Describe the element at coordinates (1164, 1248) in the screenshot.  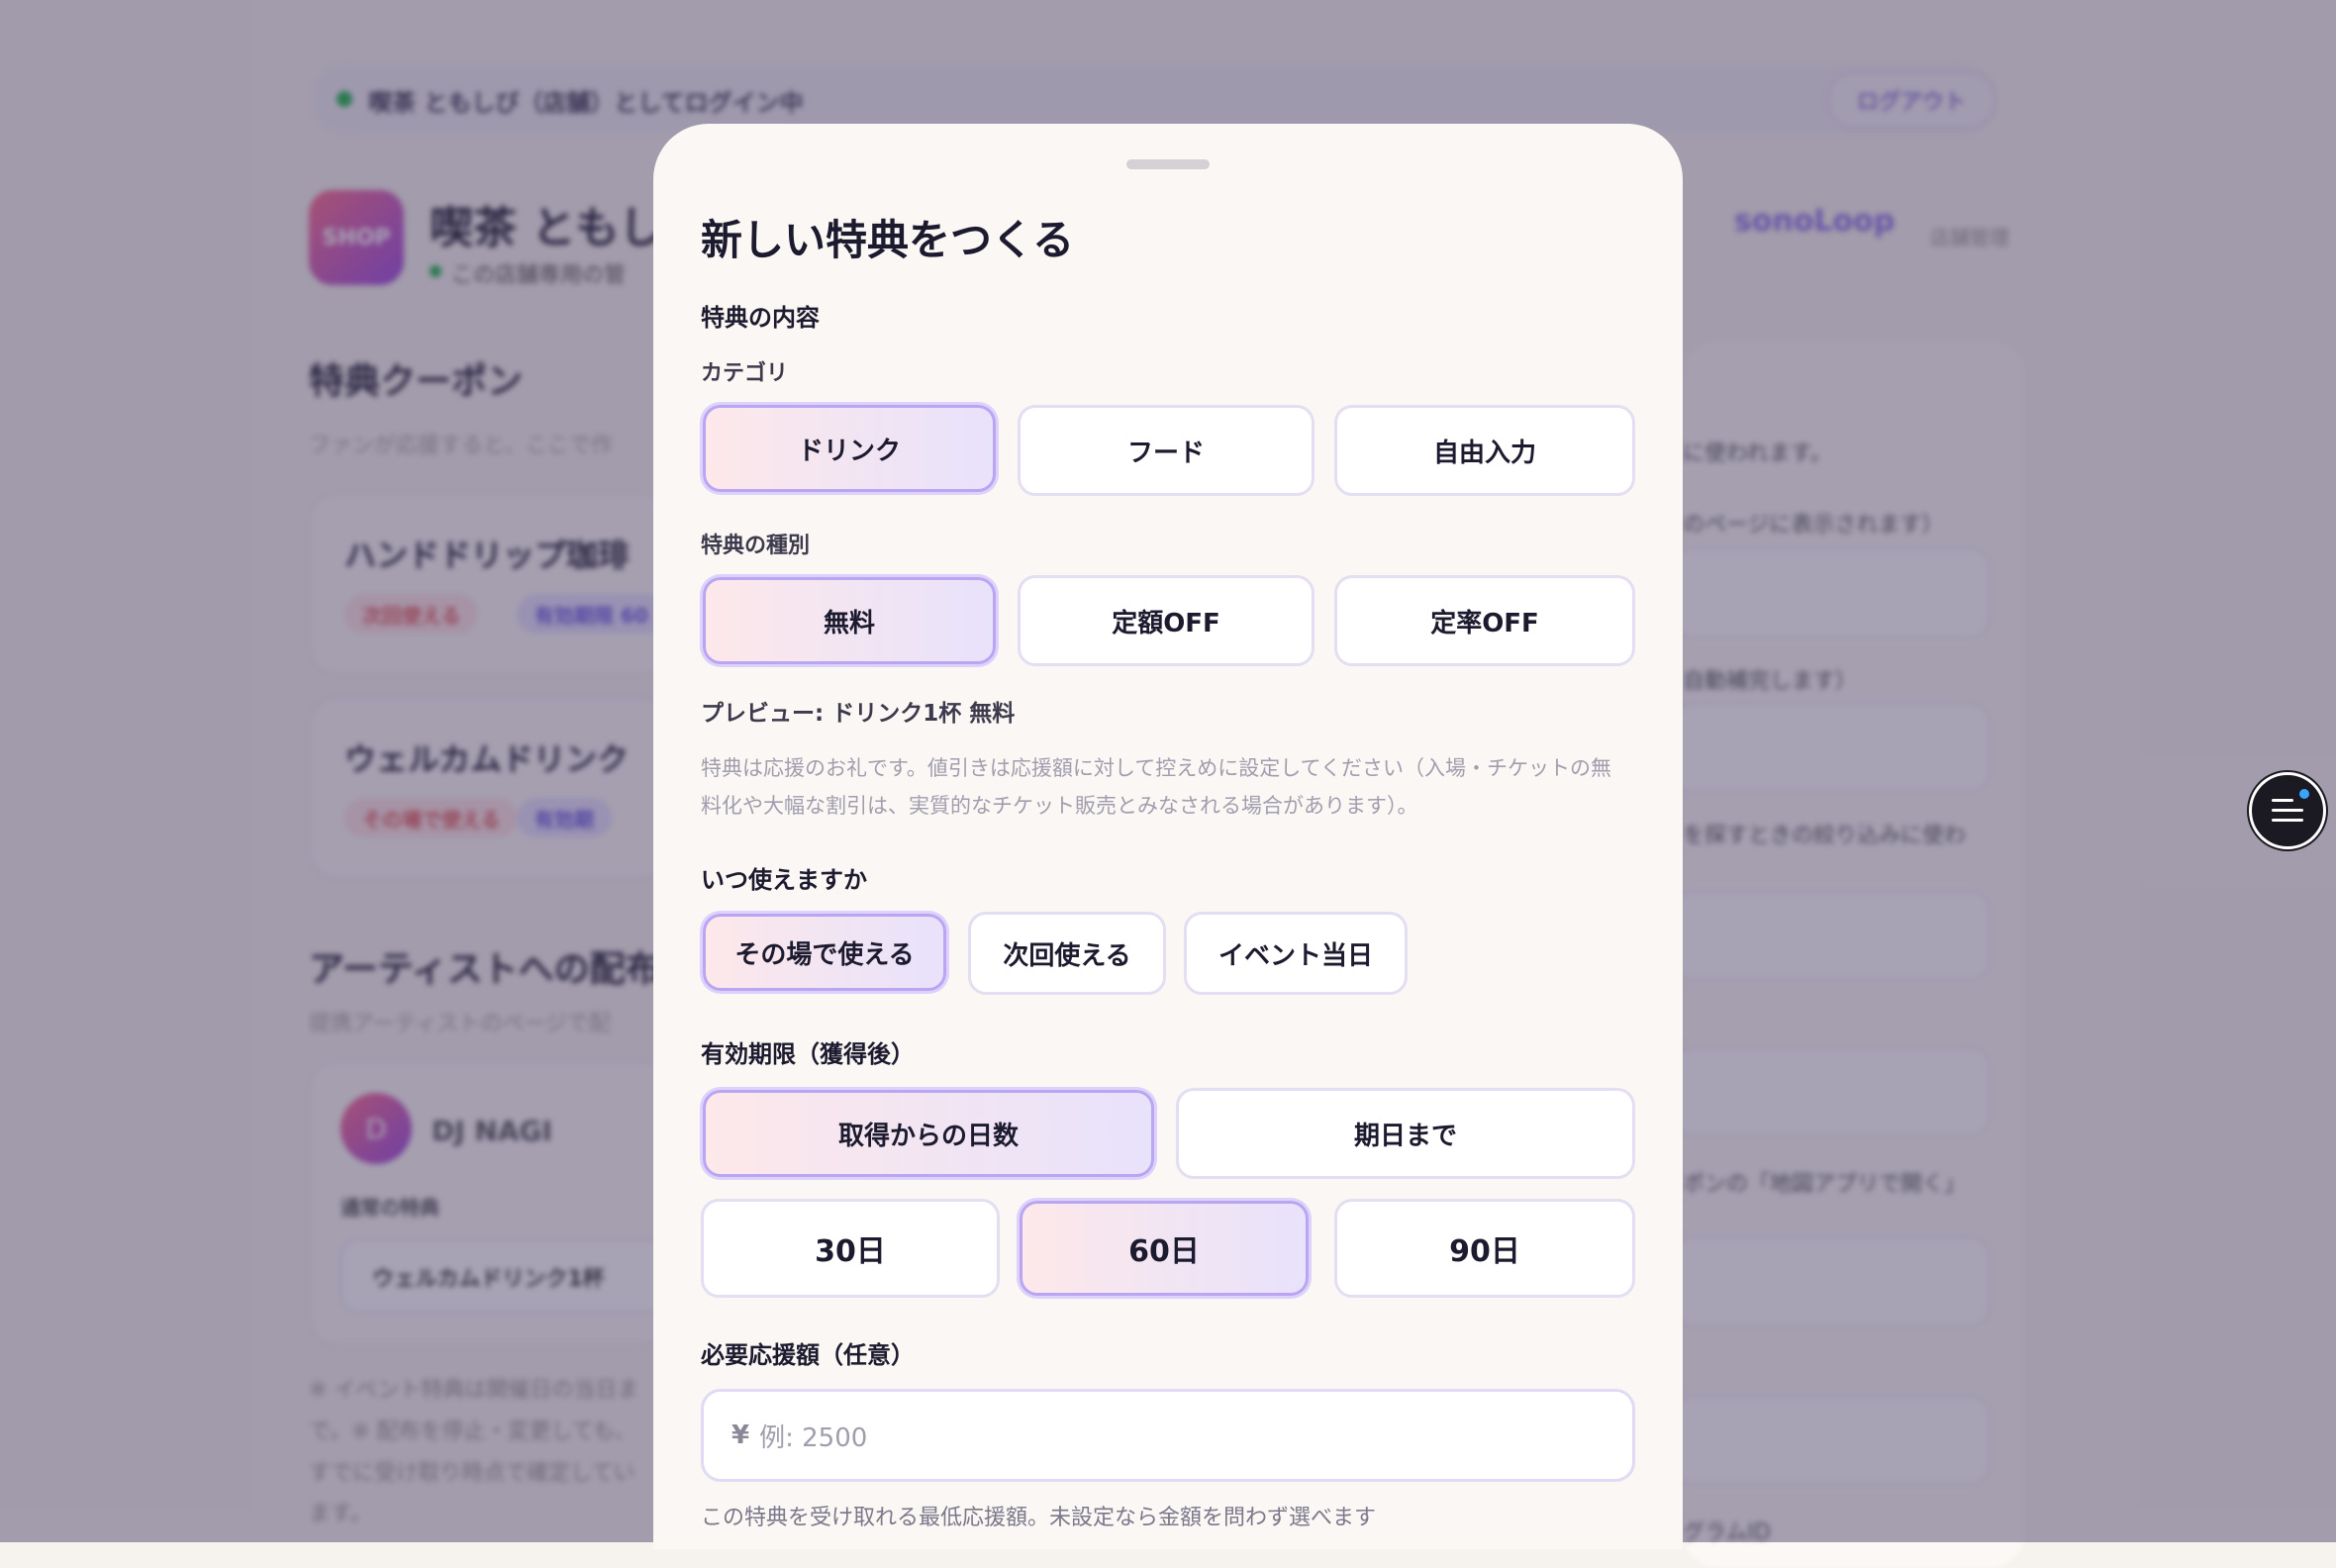
I see `days-option-60: 60日` at that location.